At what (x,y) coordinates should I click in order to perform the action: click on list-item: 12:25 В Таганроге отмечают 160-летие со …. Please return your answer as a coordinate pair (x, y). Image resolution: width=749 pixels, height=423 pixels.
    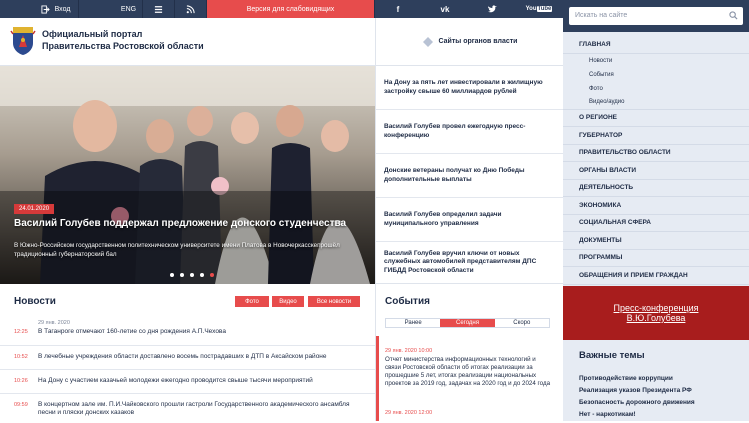
    Looking at the image, I should click on (187, 333).